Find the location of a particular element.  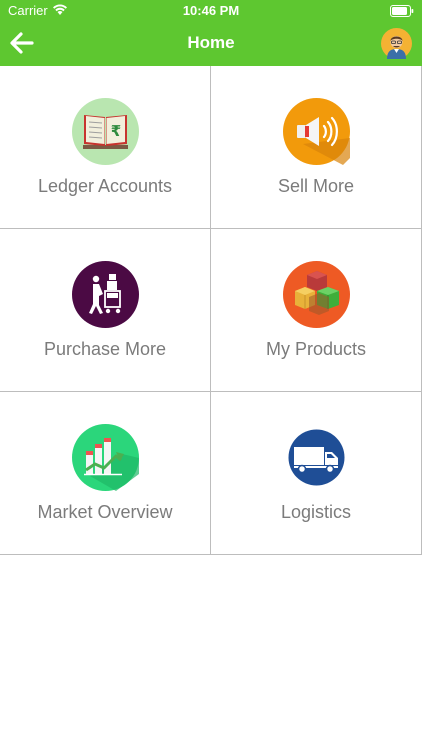

megaphone-icon is located at coordinates (316, 131).